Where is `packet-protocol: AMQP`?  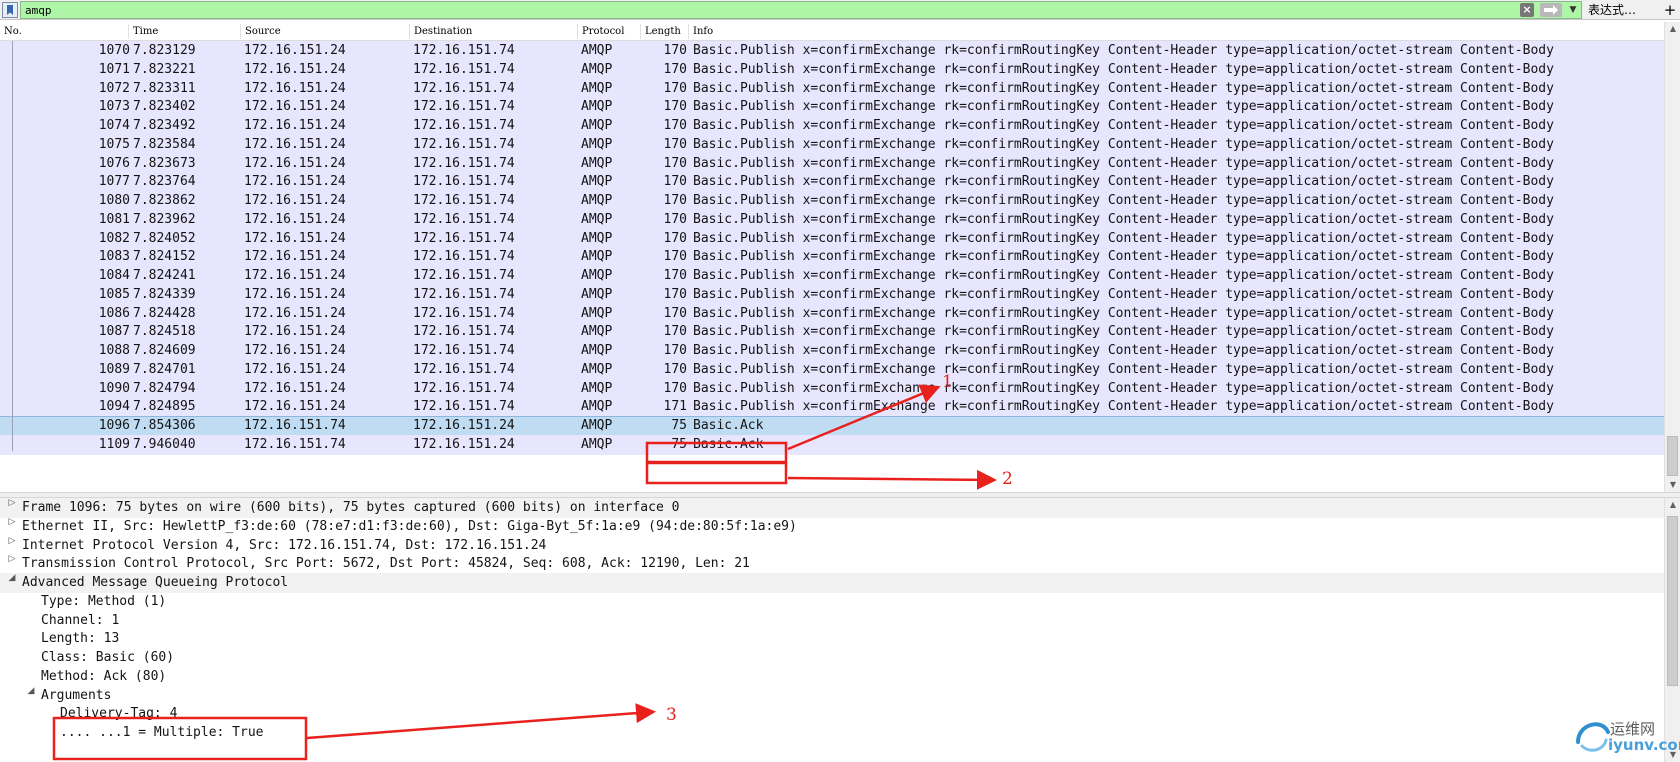
packet-protocol: AMQP is located at coordinates (597, 163).